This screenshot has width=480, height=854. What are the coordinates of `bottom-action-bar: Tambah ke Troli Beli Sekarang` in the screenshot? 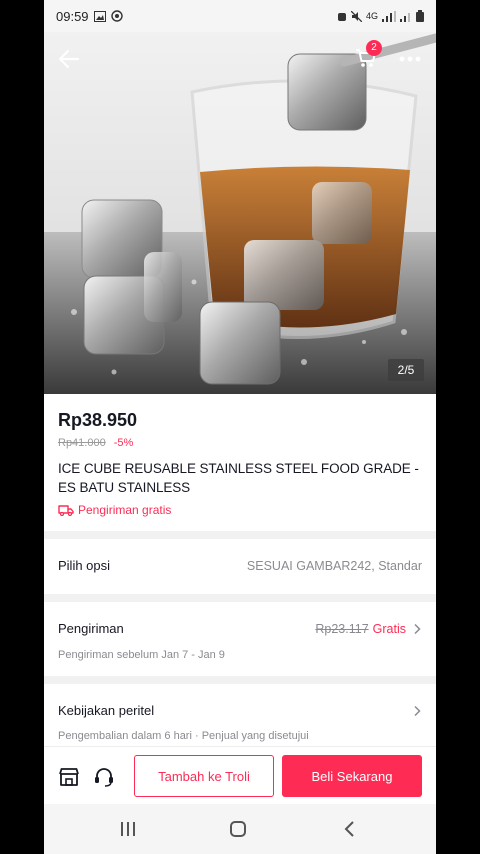 It's located at (240, 775).